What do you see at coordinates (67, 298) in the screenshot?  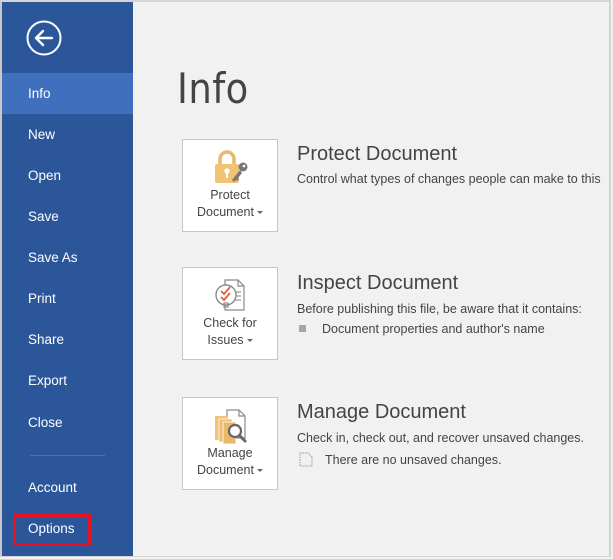 I see `sidebar-item-print: Print` at bounding box center [67, 298].